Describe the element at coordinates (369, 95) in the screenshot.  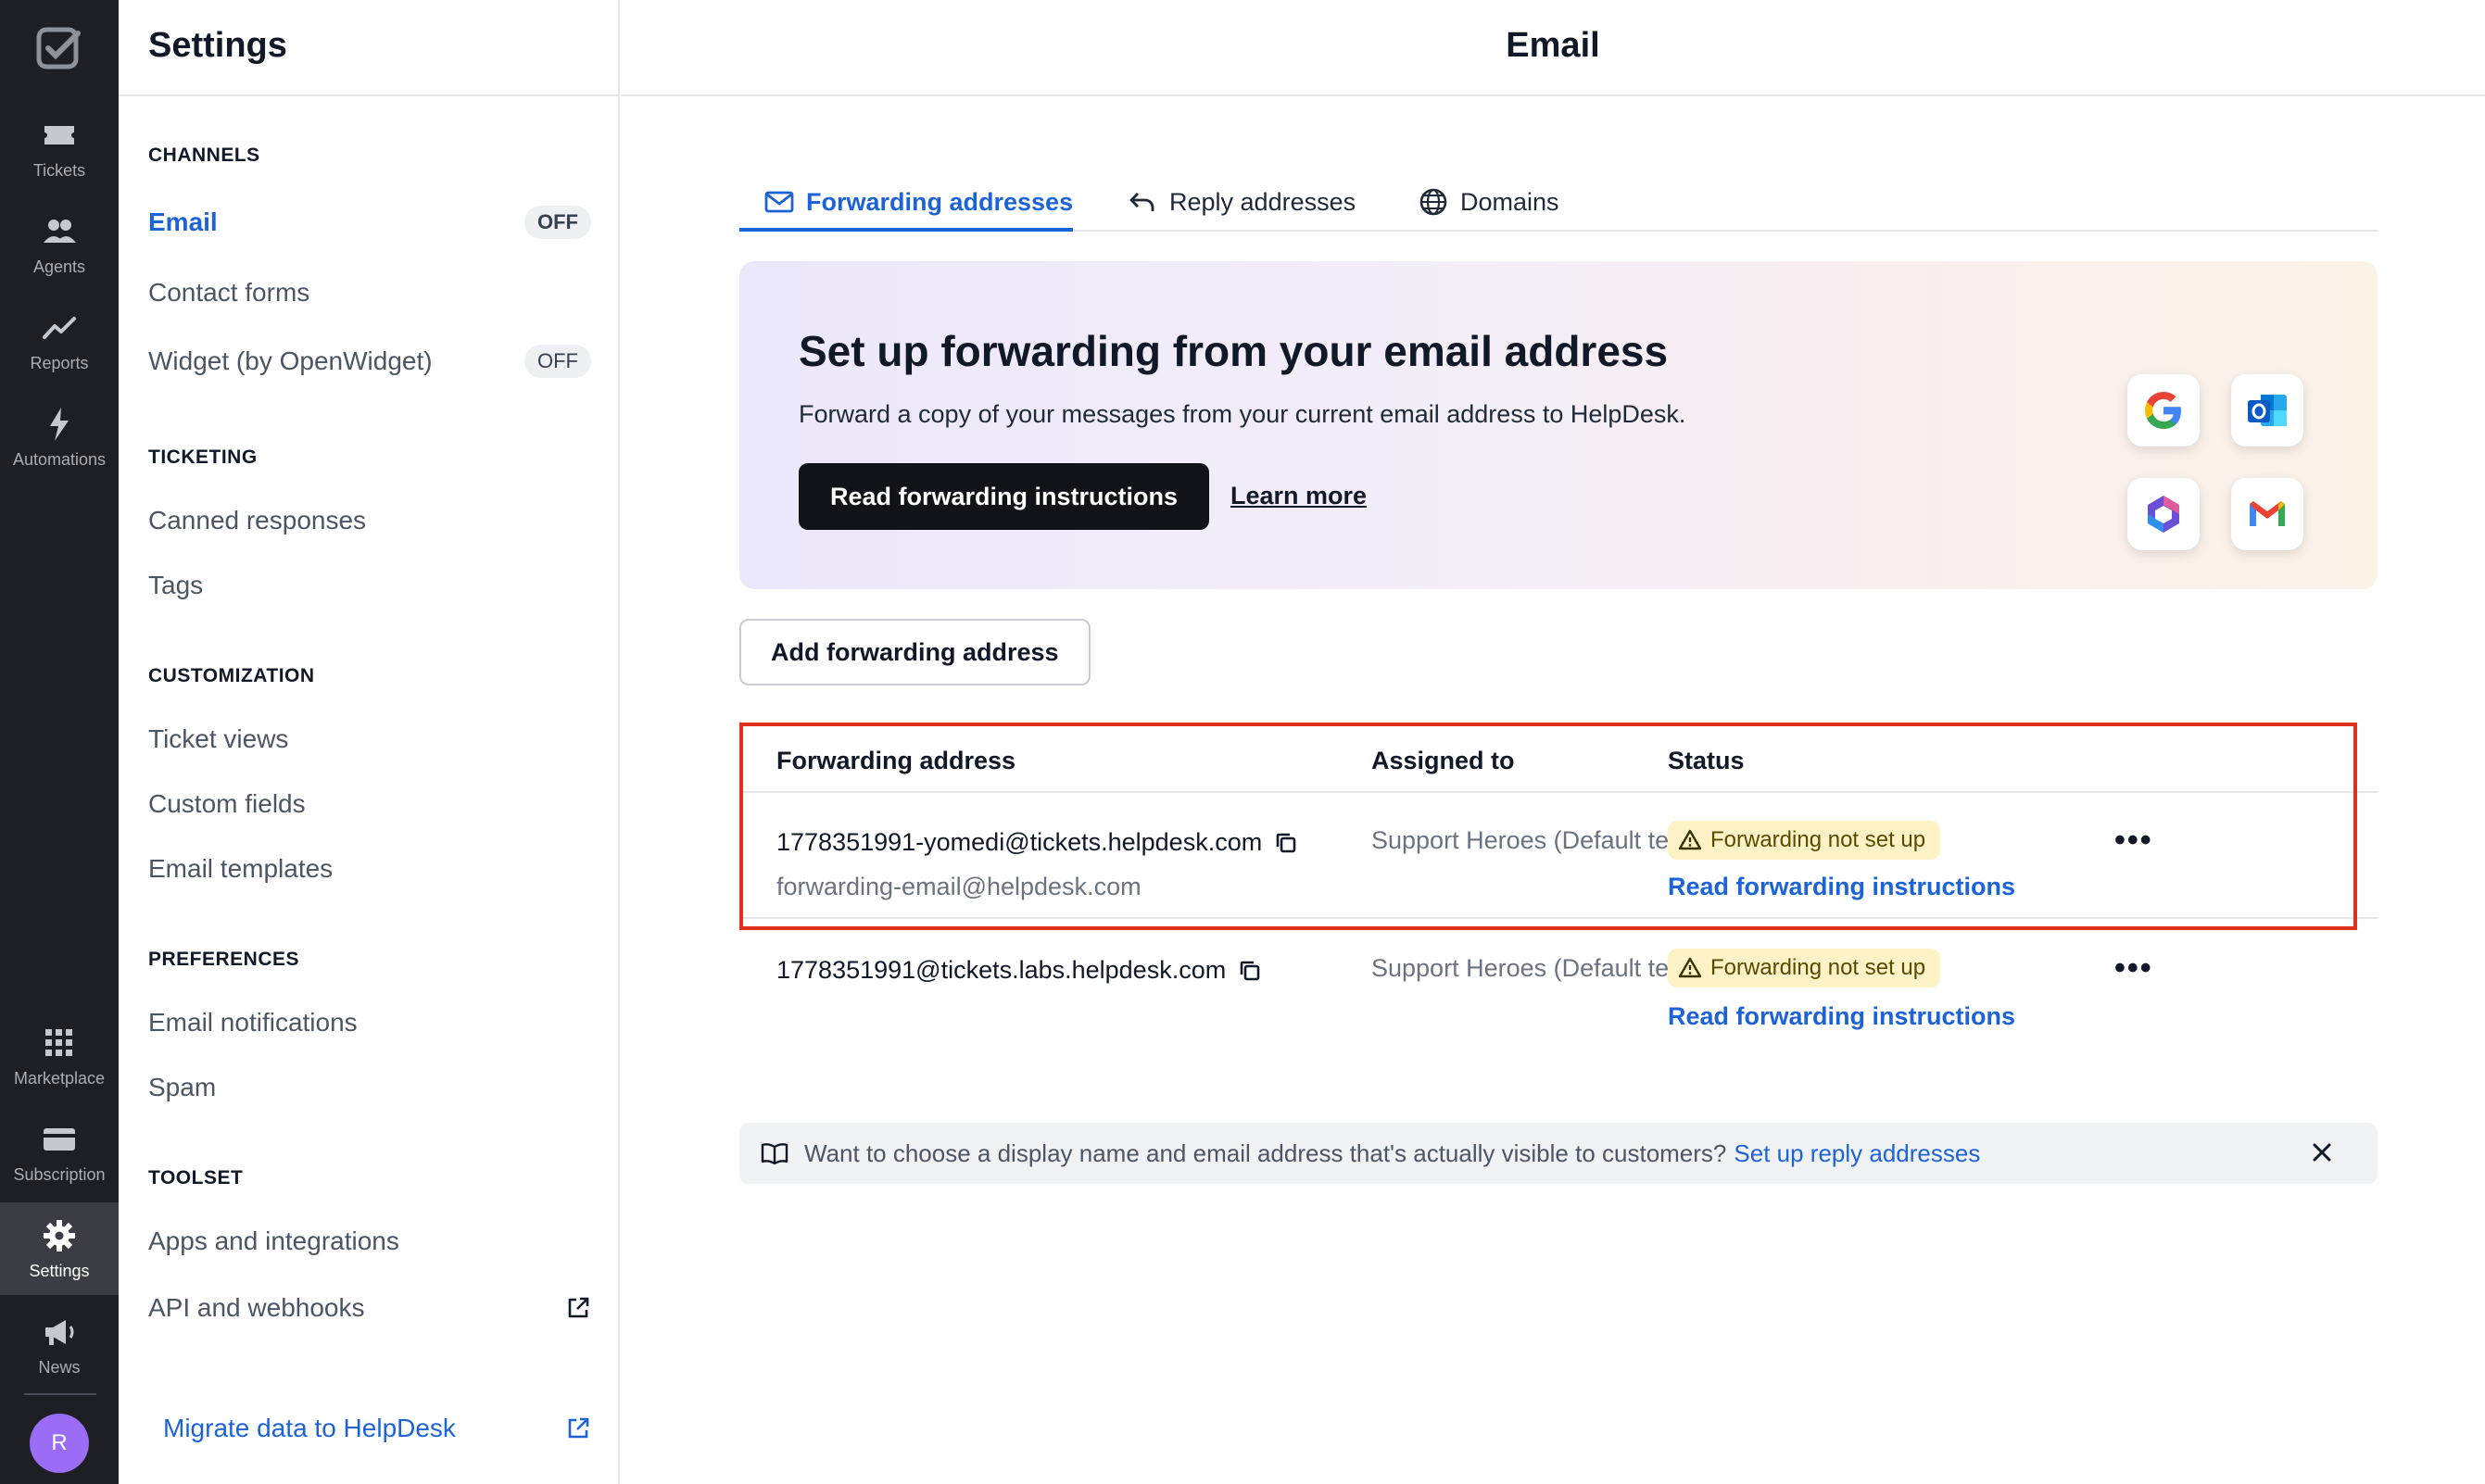
I see `nav-divider` at that location.